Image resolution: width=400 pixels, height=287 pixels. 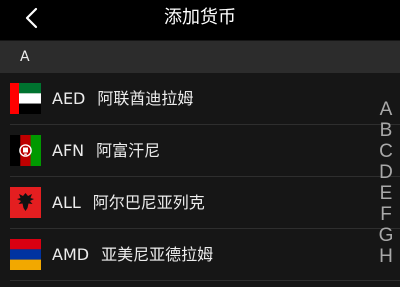 I want to click on currency-label: ALL 阿尔巴尼亚列克, so click(x=128, y=202).